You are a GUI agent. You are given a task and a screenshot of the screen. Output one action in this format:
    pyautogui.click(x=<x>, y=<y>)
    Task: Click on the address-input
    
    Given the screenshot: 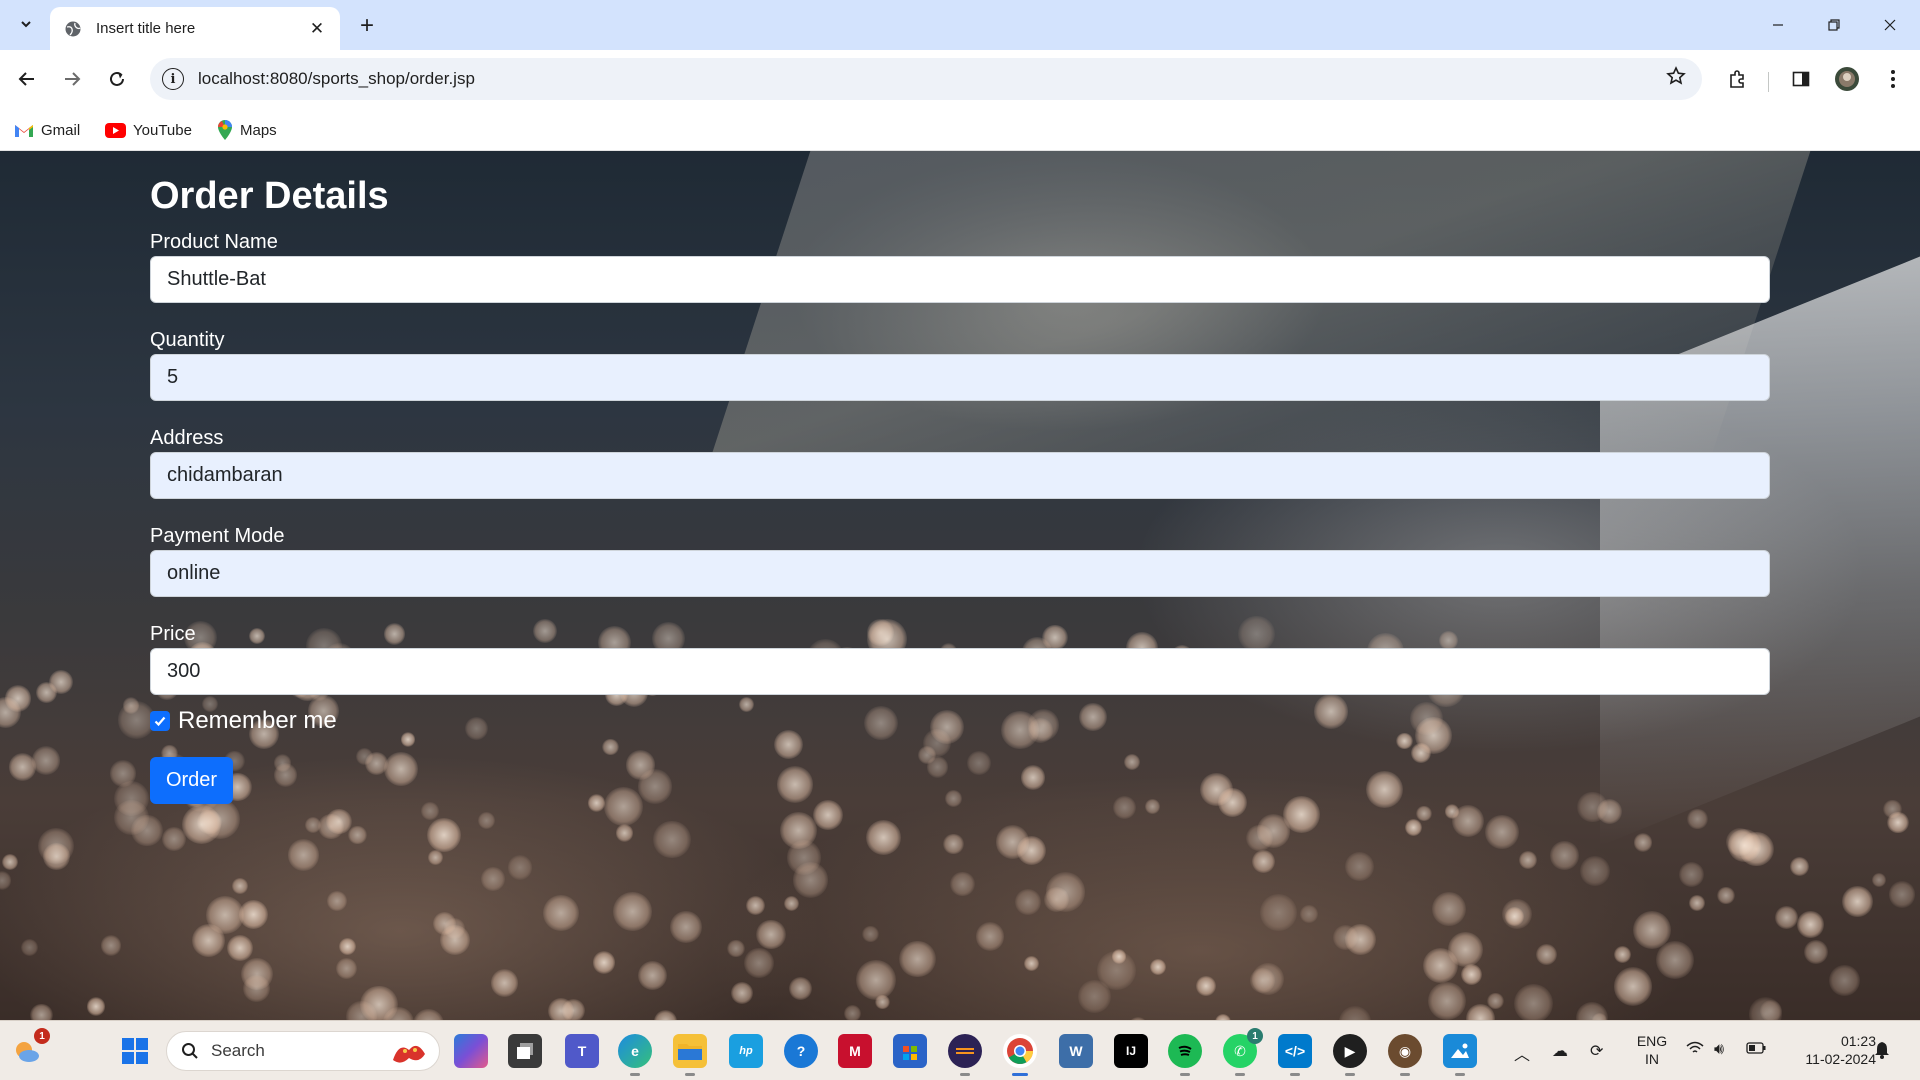 What is the action you would take?
    pyautogui.click(x=960, y=475)
    